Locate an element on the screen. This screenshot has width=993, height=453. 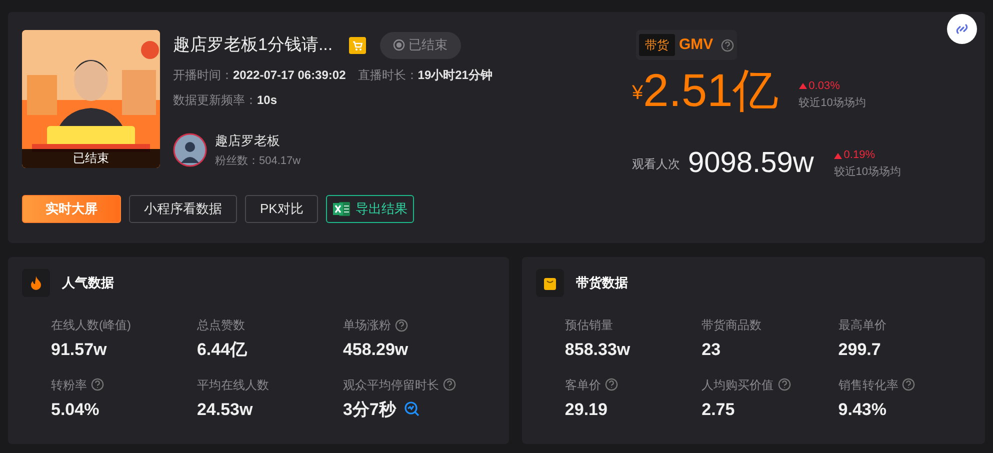
metric-label: 转粉率 is located at coordinates (69, 385).